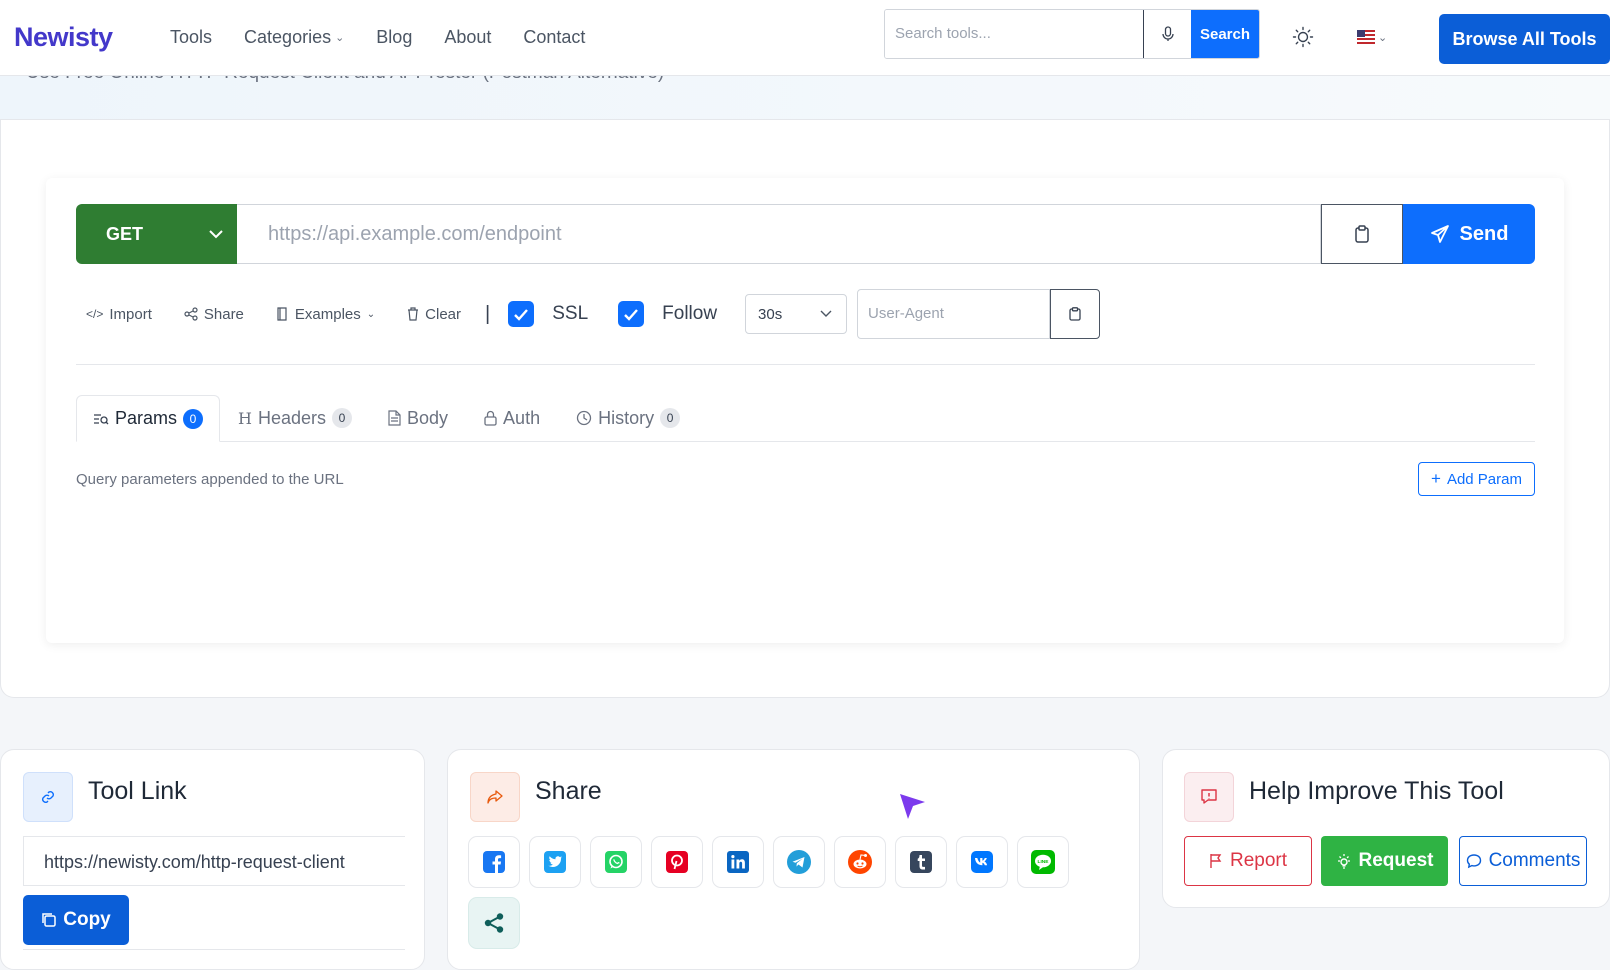 This screenshot has width=1610, height=970. What do you see at coordinates (913, 809) in the screenshot?
I see `pointer-cursor-icon` at bounding box center [913, 809].